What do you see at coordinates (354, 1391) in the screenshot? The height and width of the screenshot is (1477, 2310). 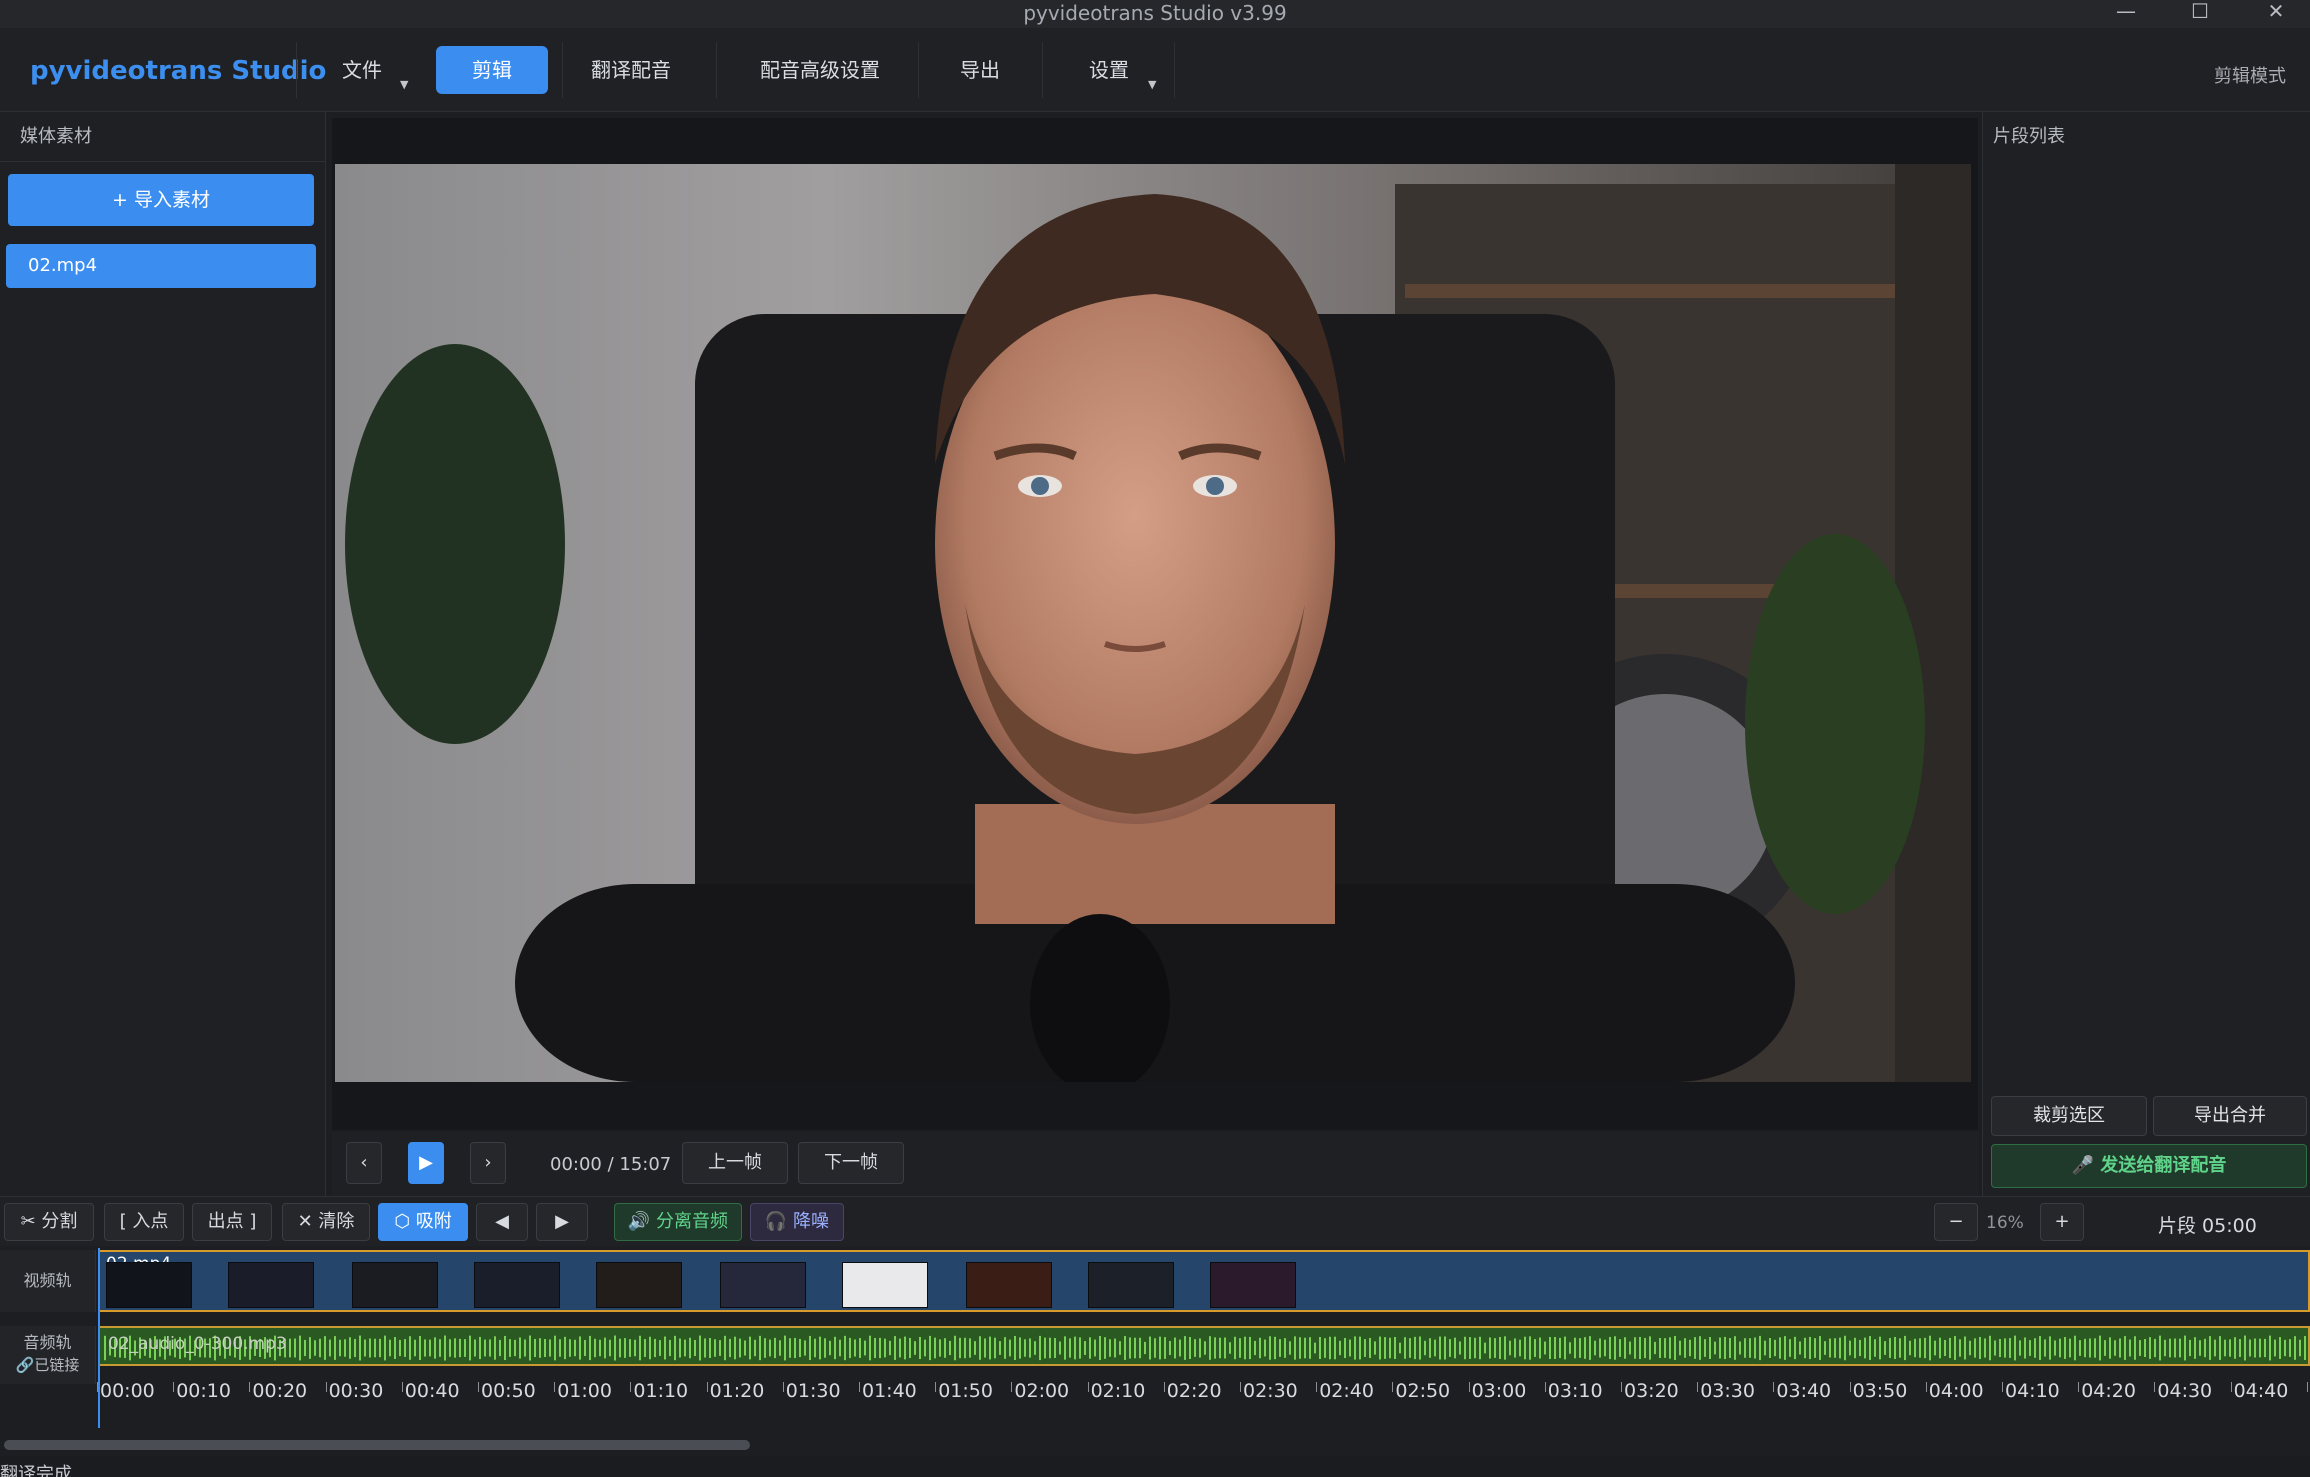 I see `ruler-tick: 00:30` at bounding box center [354, 1391].